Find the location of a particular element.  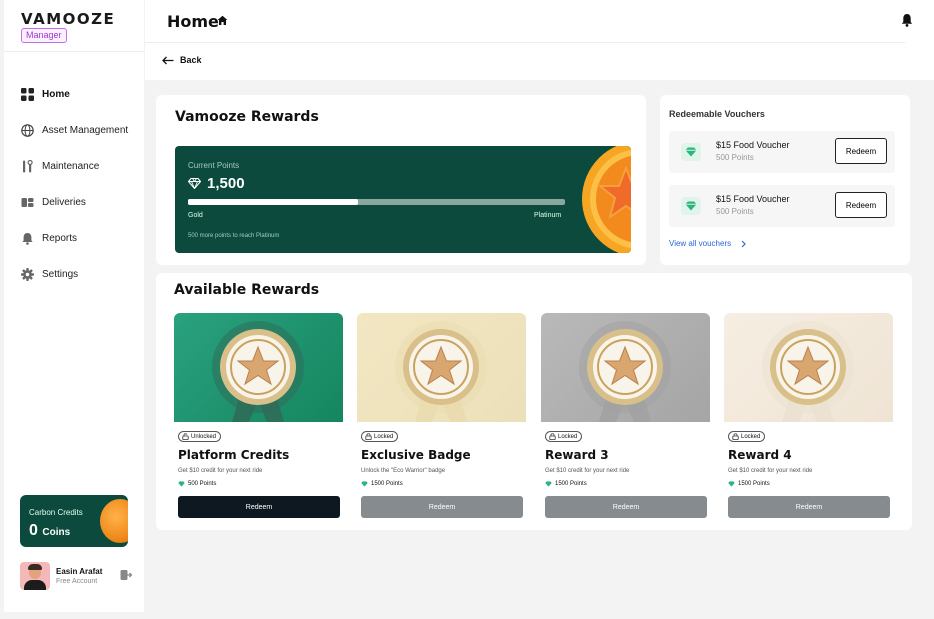

chevron-right-icon is located at coordinates (743, 243).